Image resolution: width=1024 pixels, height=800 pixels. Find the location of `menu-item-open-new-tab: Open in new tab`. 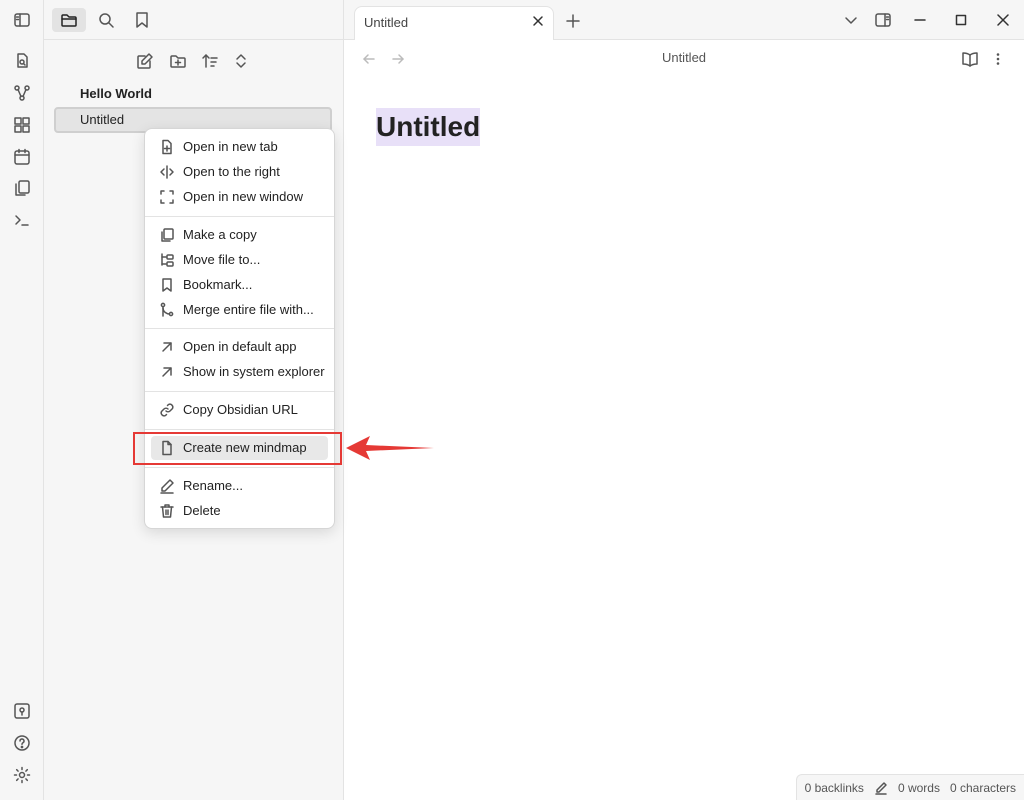

menu-item-open-new-tab: Open in new tab is located at coordinates (239, 147).